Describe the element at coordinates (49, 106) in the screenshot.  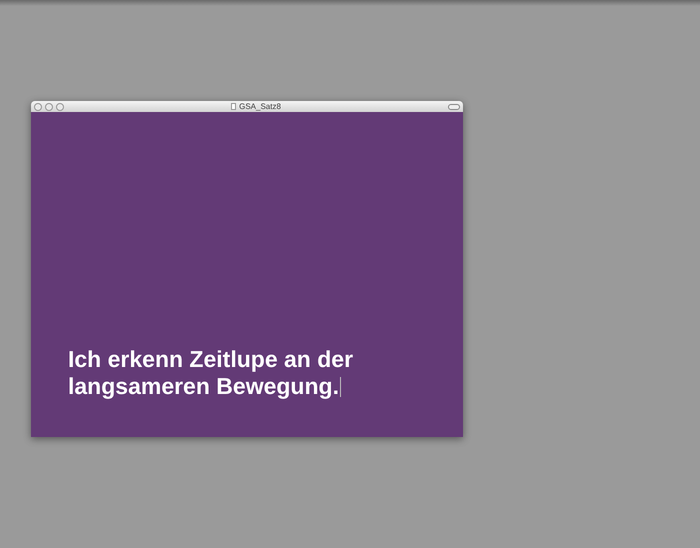
I see `minimize-button` at that location.